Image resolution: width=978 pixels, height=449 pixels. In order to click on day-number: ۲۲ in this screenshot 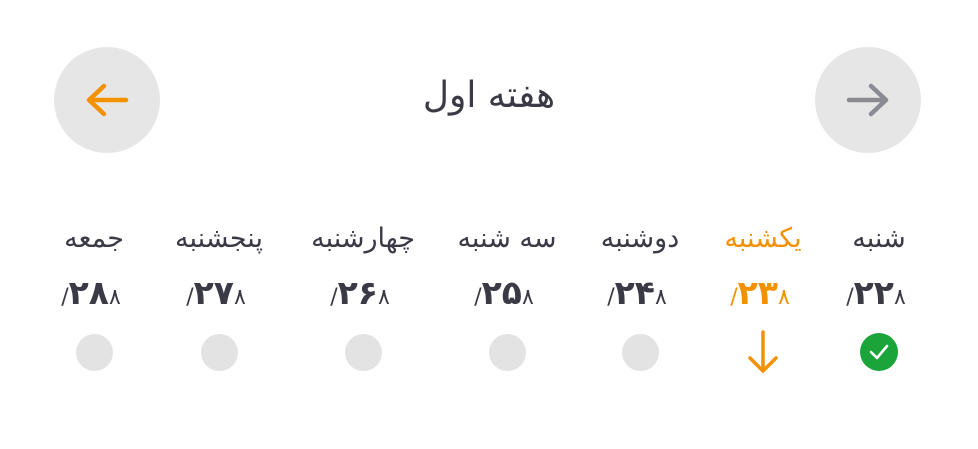, I will do `click(873, 292)`.